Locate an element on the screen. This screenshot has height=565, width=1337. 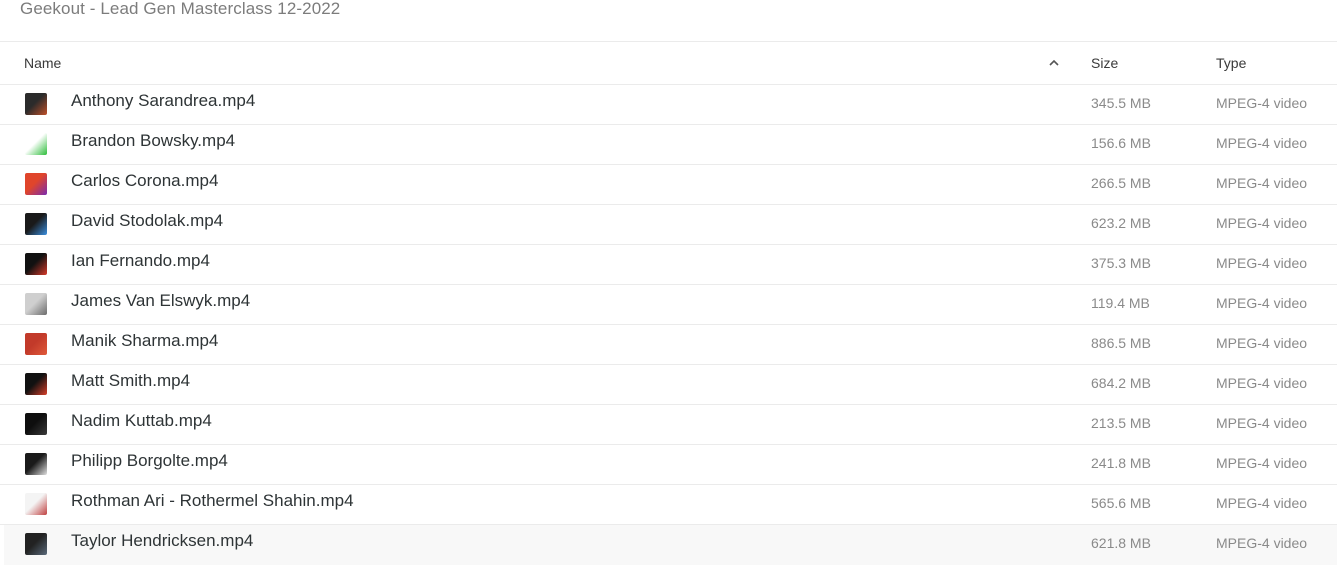
chevron-up-icon is located at coordinates (1054, 63).